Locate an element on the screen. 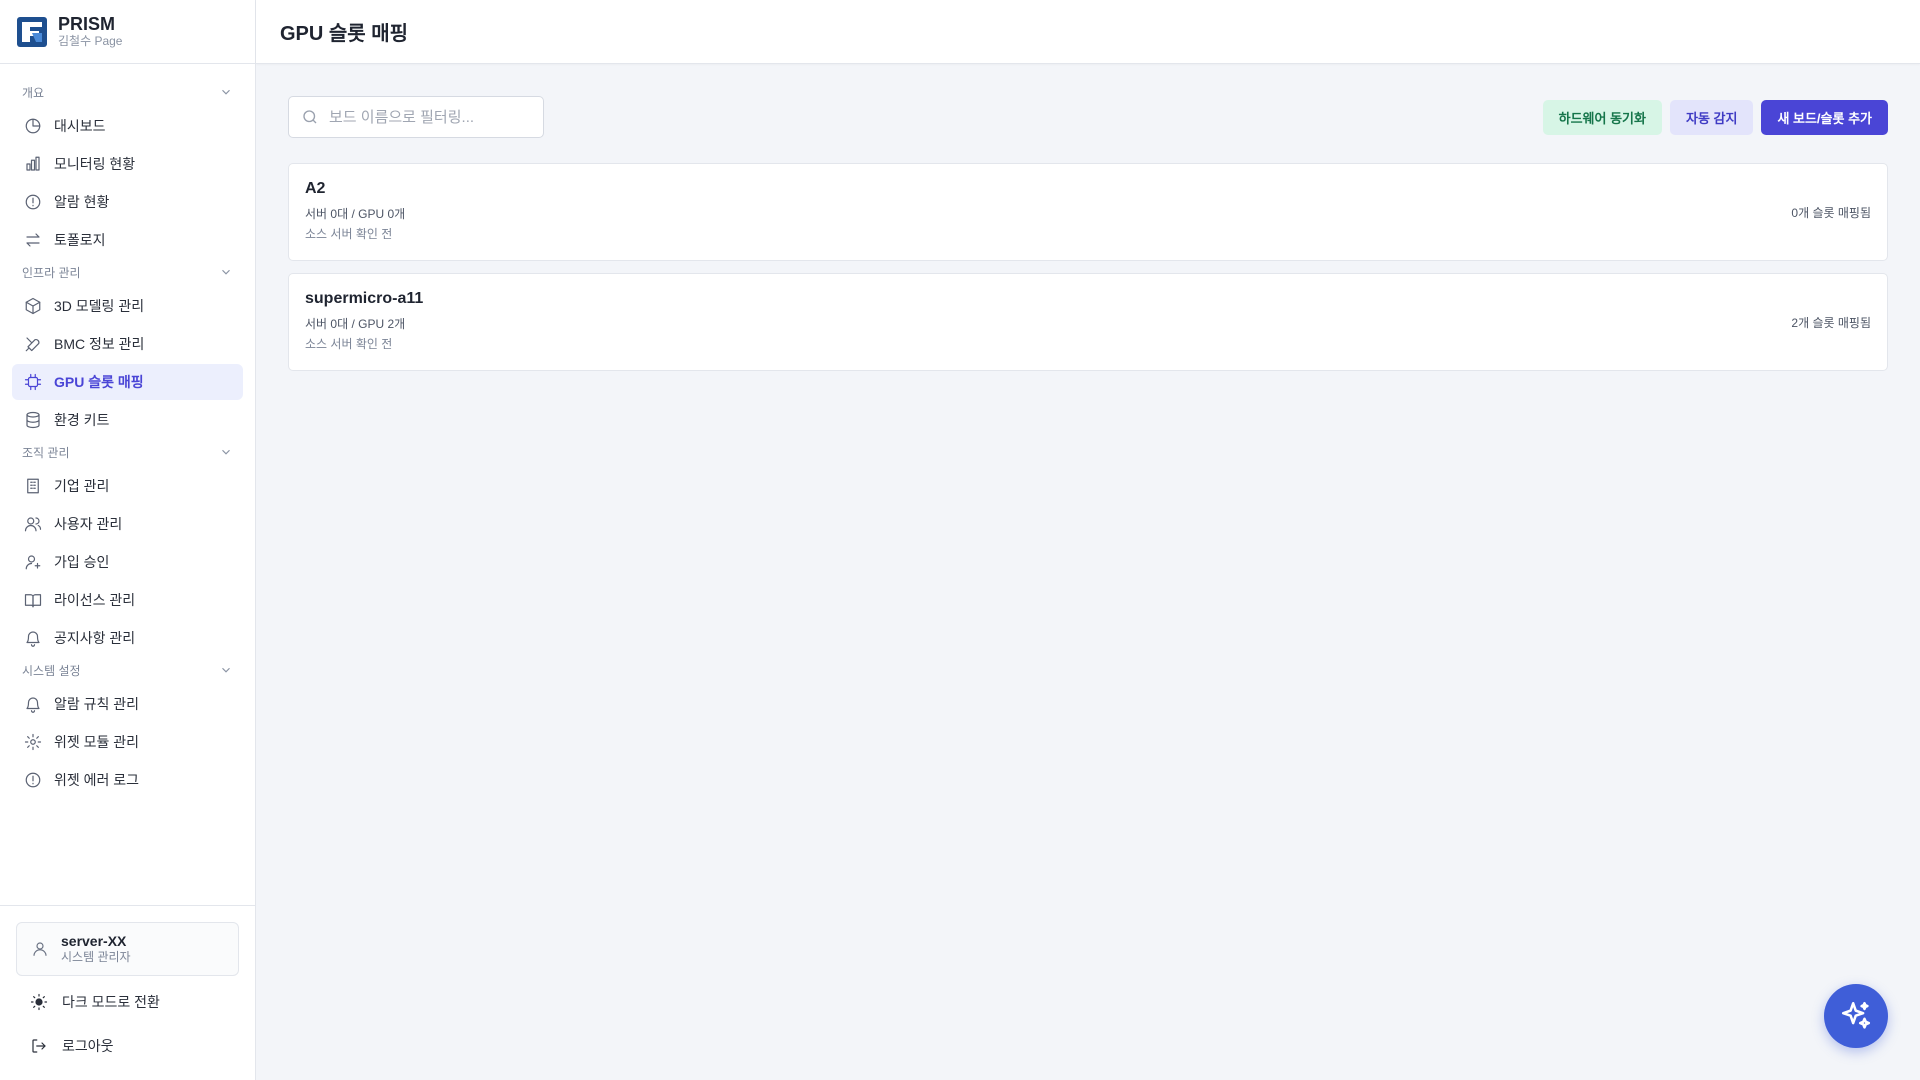 This screenshot has width=1920, height=1080. sidebar-item-3d-modeling: 3D 모델링 관리 is located at coordinates (127, 306).